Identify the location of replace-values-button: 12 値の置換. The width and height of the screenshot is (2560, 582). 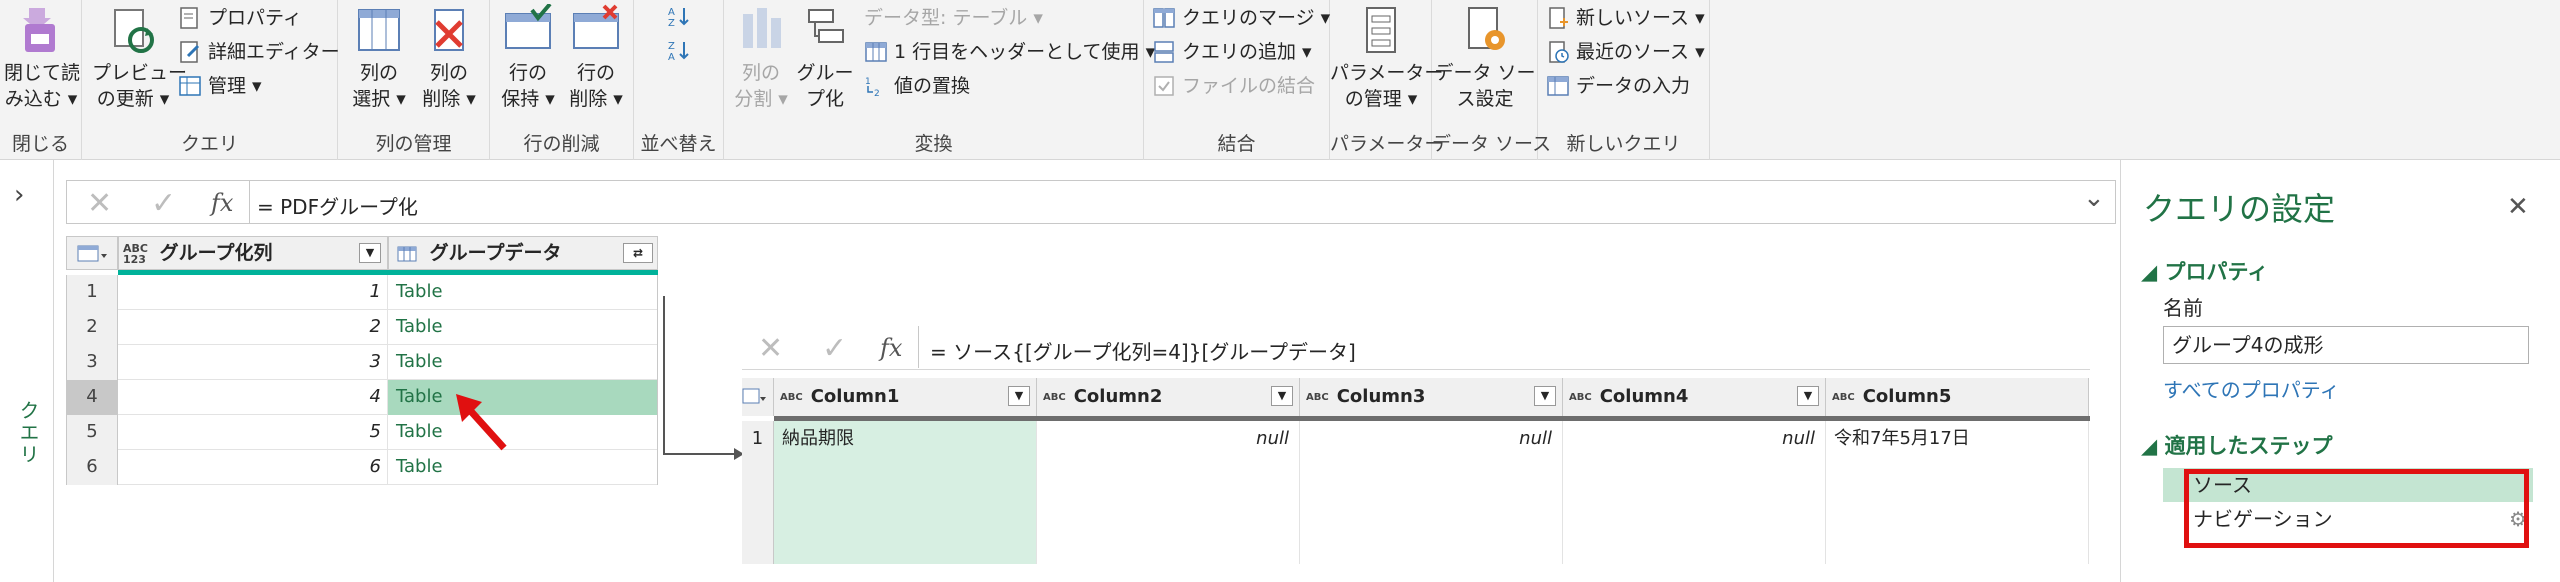
(917, 86).